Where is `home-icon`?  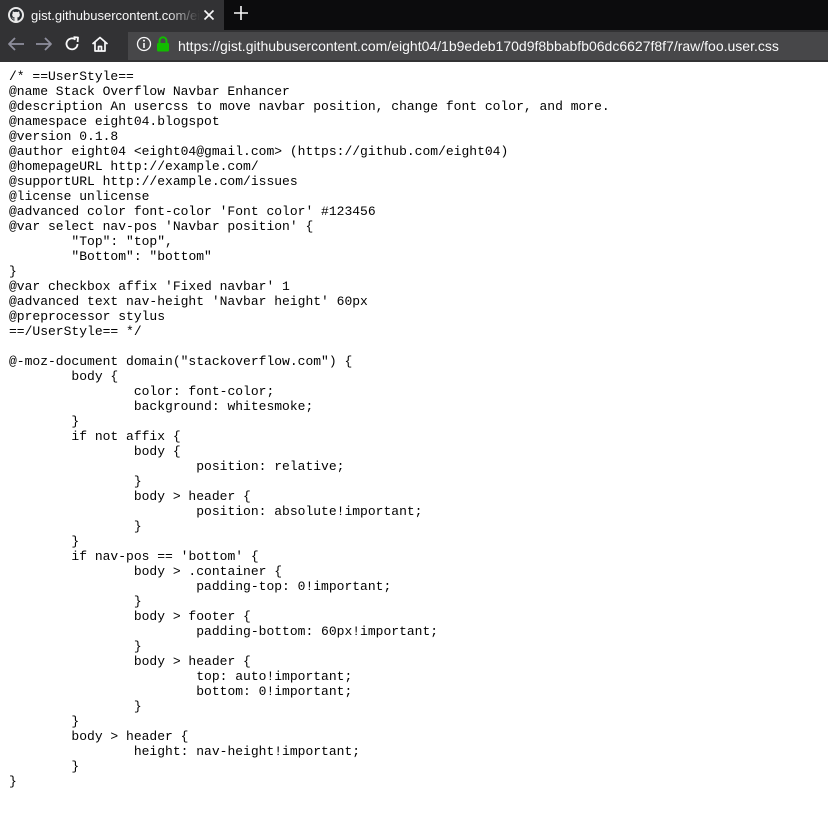 home-icon is located at coordinates (100, 46).